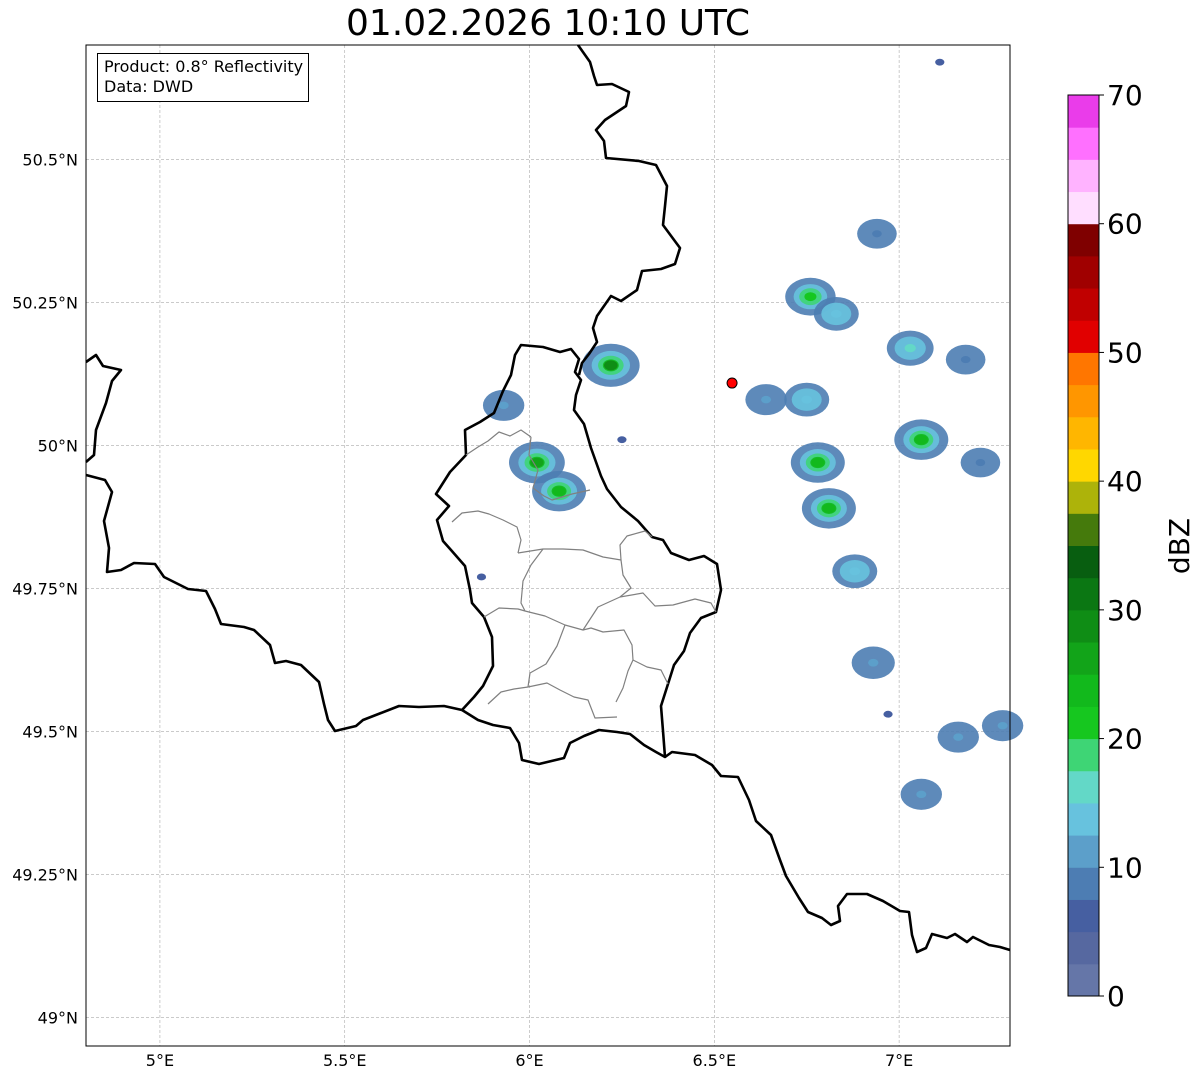  Describe the element at coordinates (345, 1060) in the screenshot. I see `lon-tick-label: 5.5°E` at that location.